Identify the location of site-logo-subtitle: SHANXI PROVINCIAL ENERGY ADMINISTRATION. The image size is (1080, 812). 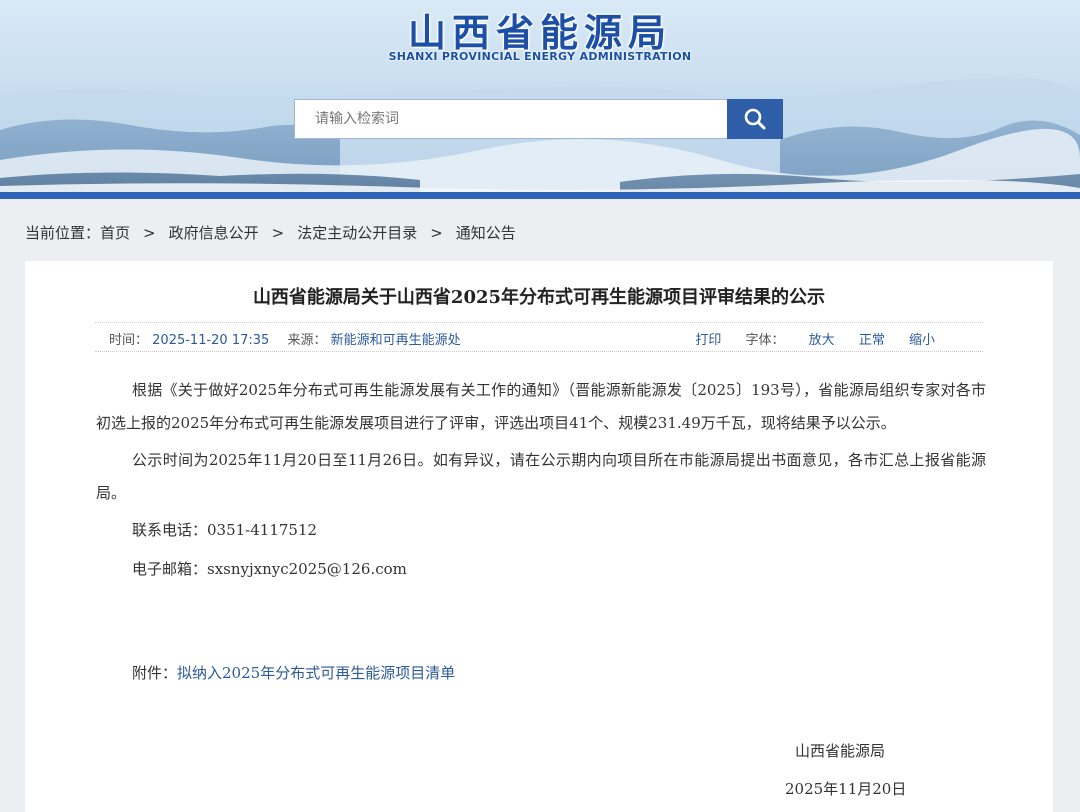
(540, 56).